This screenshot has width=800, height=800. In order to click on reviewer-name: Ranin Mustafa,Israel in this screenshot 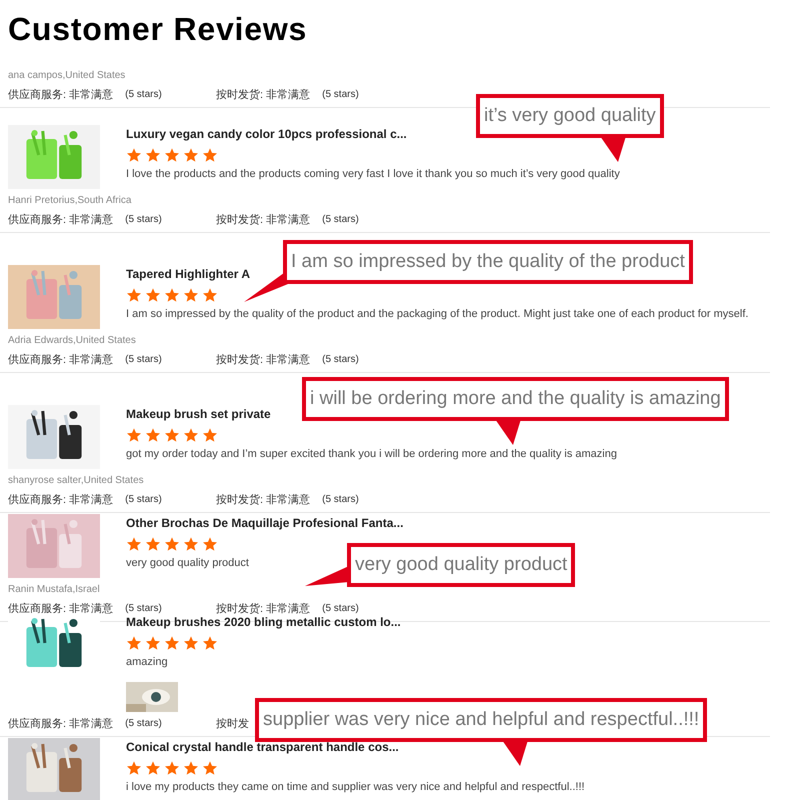, I will do `click(54, 589)`.